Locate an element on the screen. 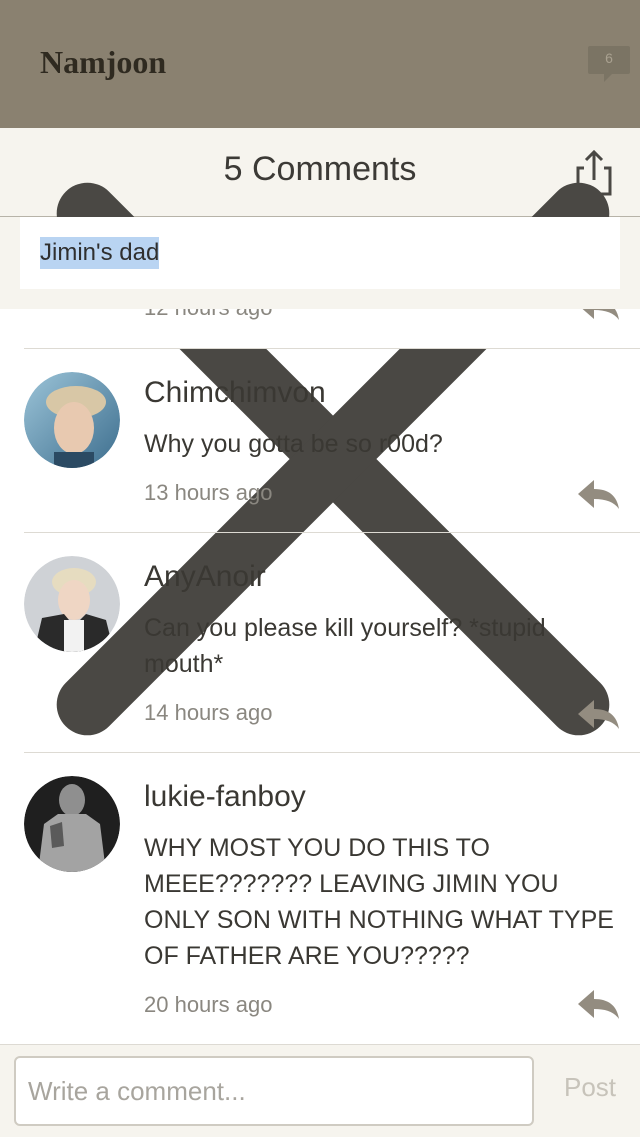 The image size is (640, 1137). comment-time: 14 hours ago is located at coordinates (208, 712).